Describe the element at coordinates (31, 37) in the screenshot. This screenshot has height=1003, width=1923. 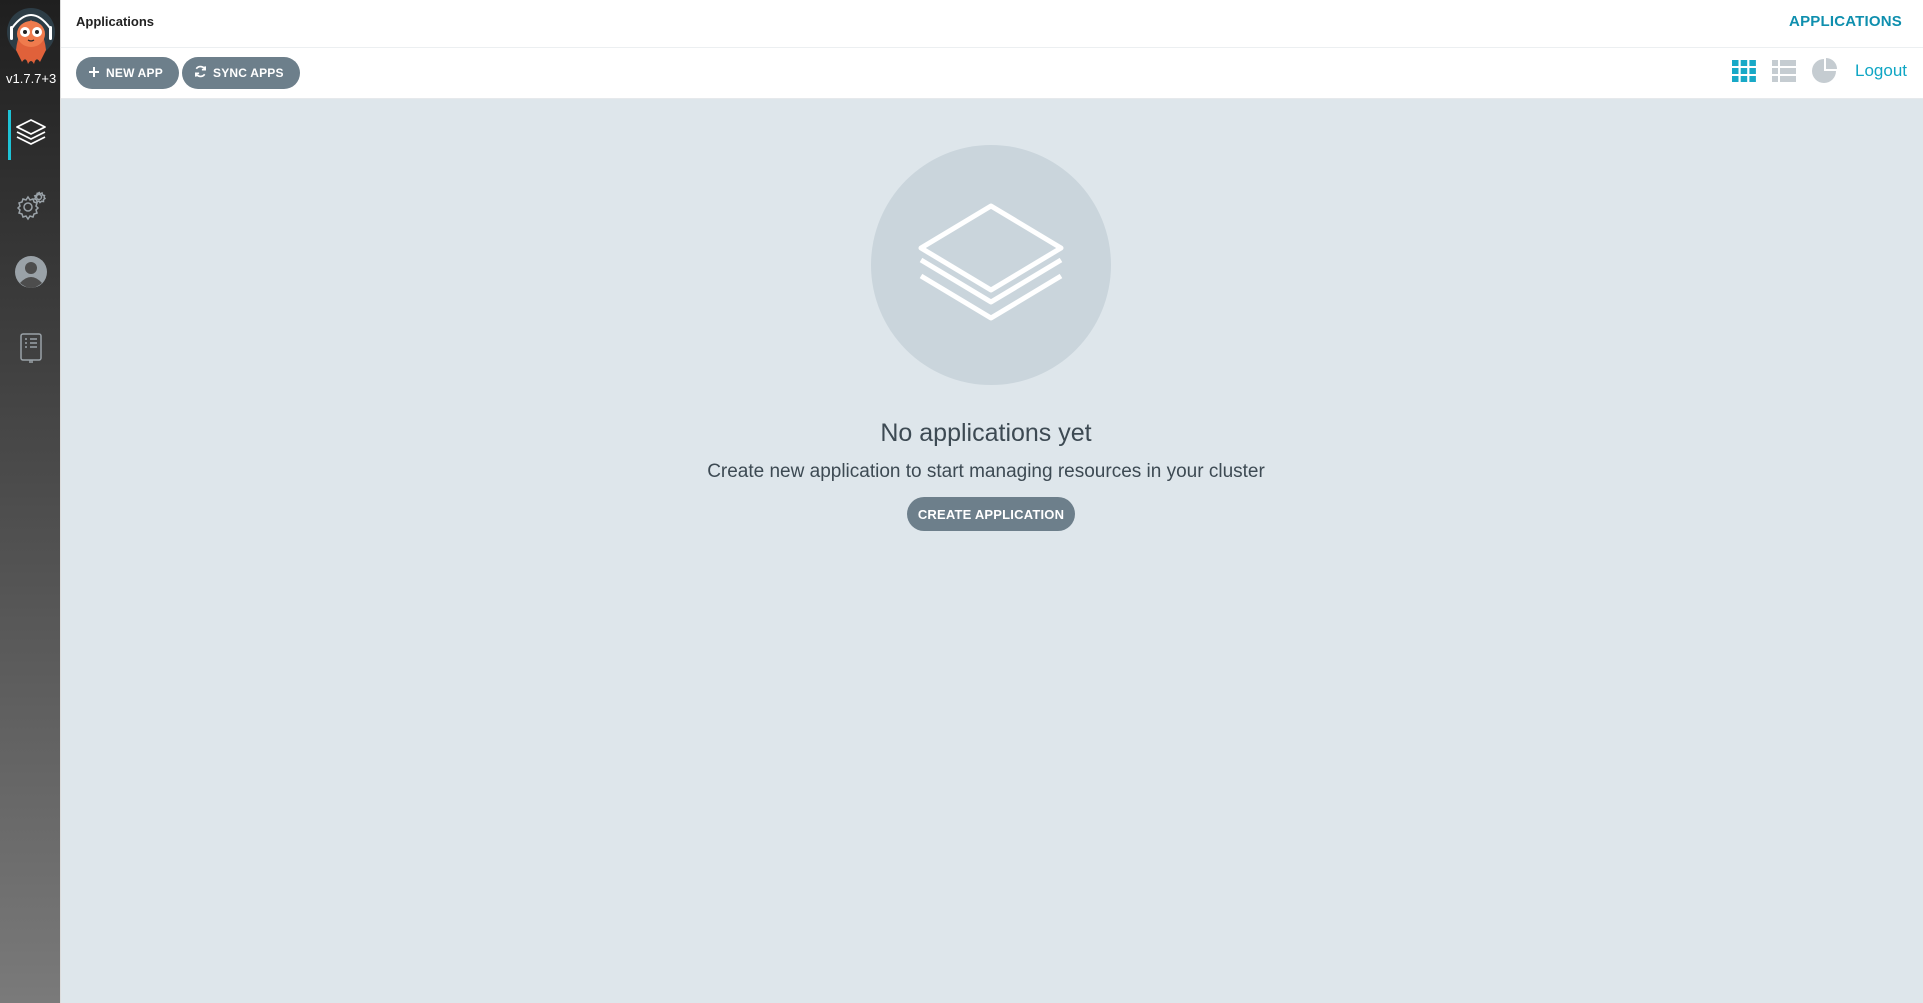
I see `argo-logo` at that location.